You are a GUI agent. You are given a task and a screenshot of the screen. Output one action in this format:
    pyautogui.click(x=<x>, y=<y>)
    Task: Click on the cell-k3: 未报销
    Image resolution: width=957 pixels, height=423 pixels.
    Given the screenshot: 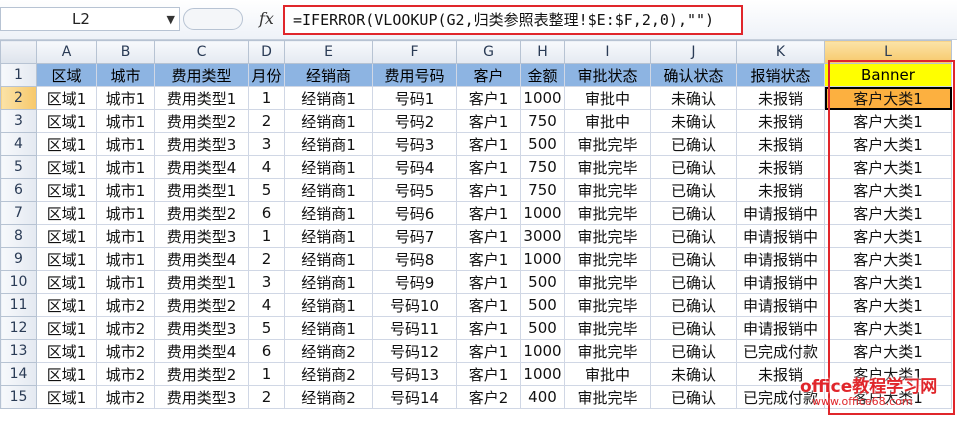 What is the action you would take?
    pyautogui.click(x=780, y=121)
    